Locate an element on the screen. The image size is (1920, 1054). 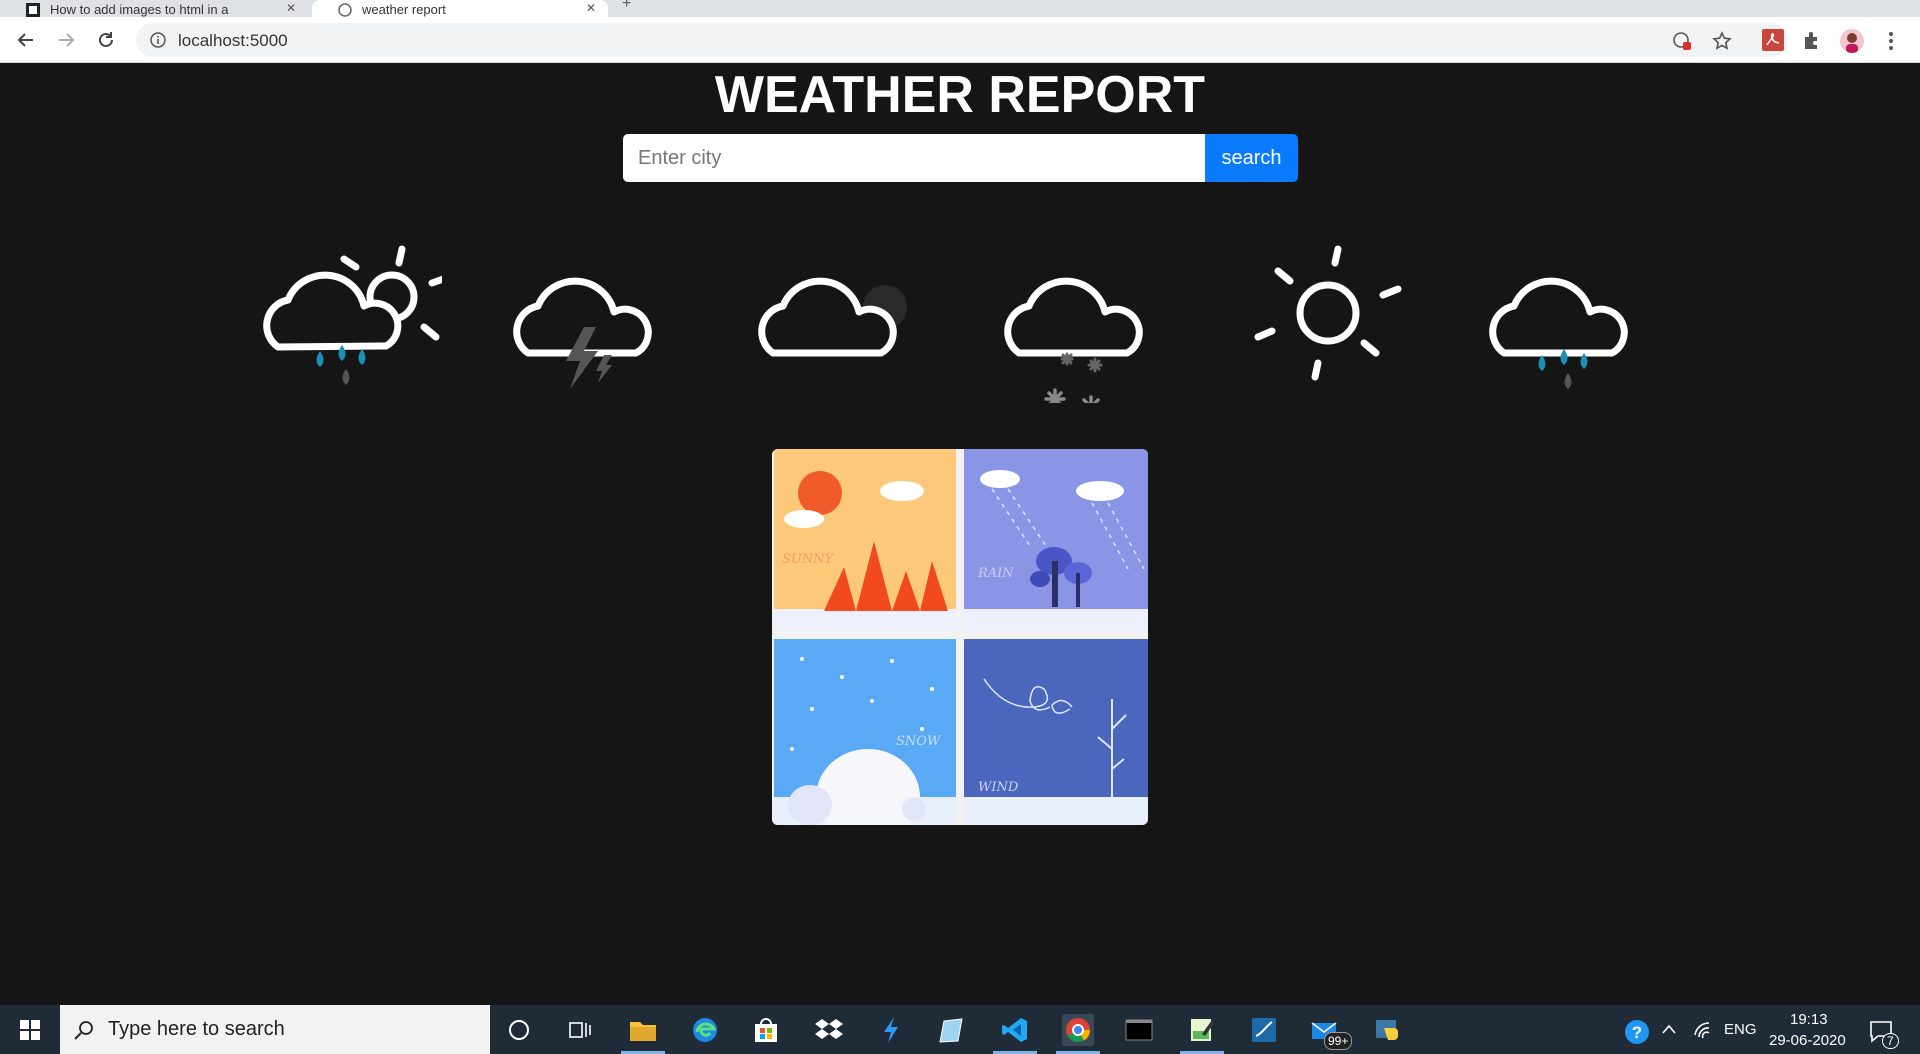
rain-panel: RAIN is located at coordinates (1056, 540).